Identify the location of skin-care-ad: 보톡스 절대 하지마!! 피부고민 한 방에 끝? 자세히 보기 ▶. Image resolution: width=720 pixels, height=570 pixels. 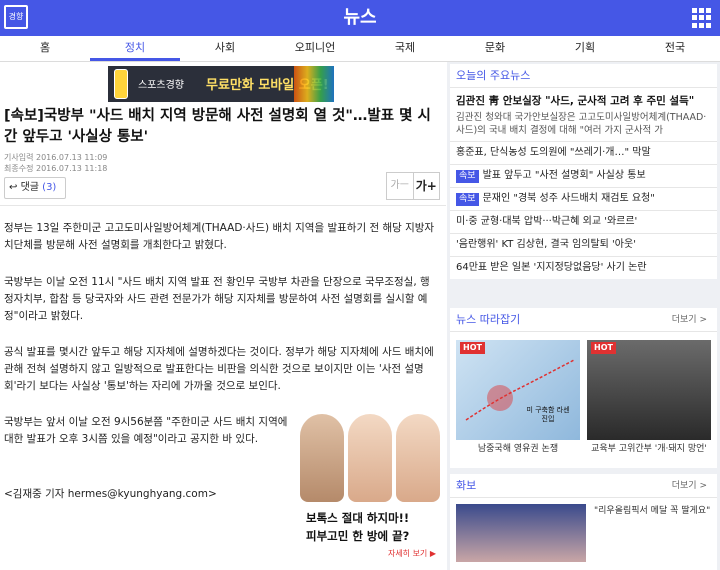
(370, 489).